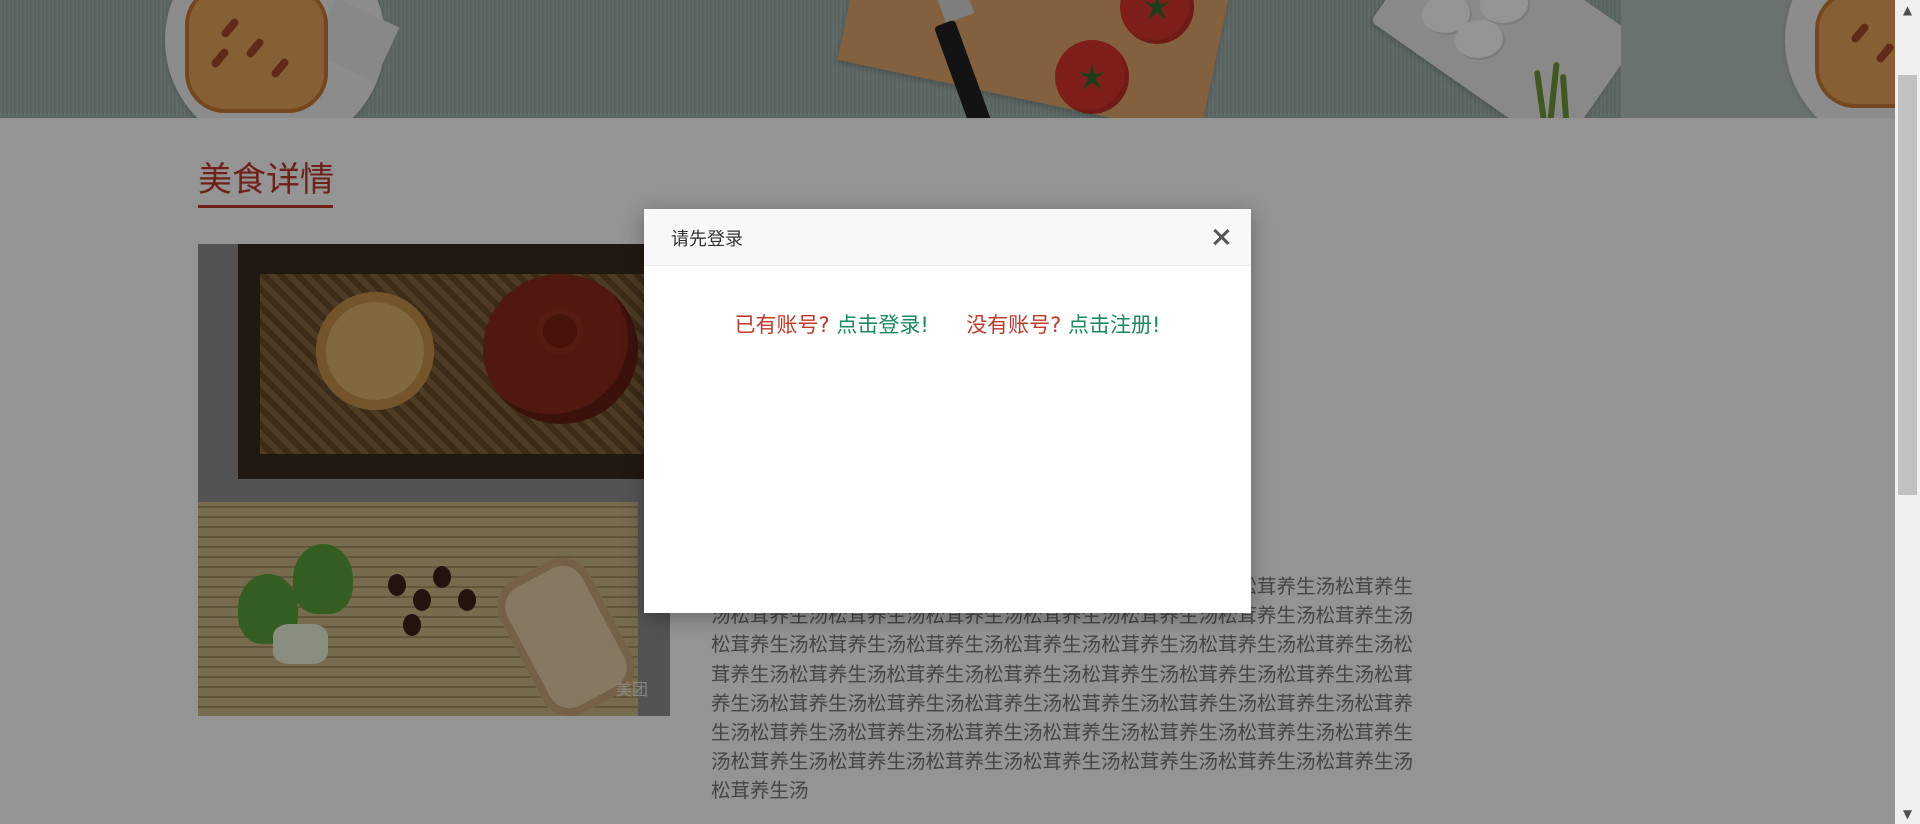 This screenshot has width=1920, height=824. What do you see at coordinates (1014, 325) in the screenshot?
I see `no-account-text: 没有账号?` at bounding box center [1014, 325].